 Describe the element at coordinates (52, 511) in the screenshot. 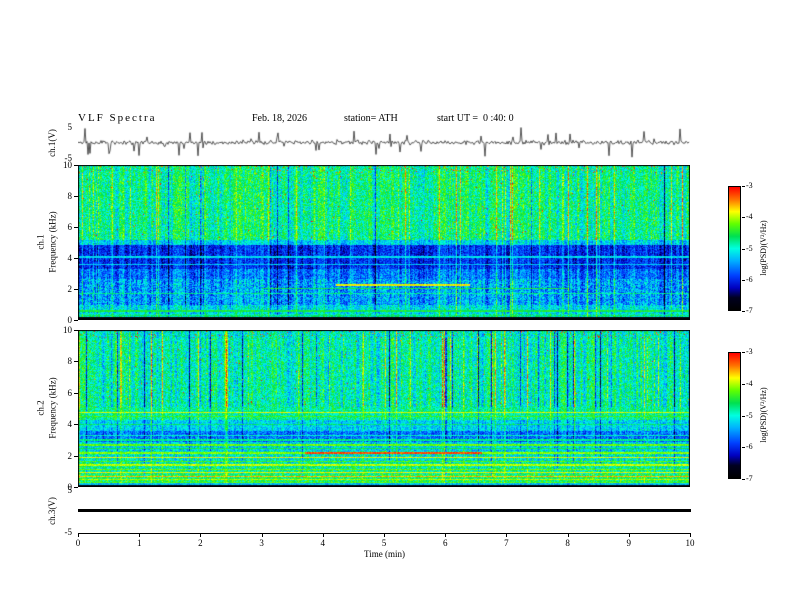

I see `ch3-wave-axis-title: ch.3(V)` at that location.